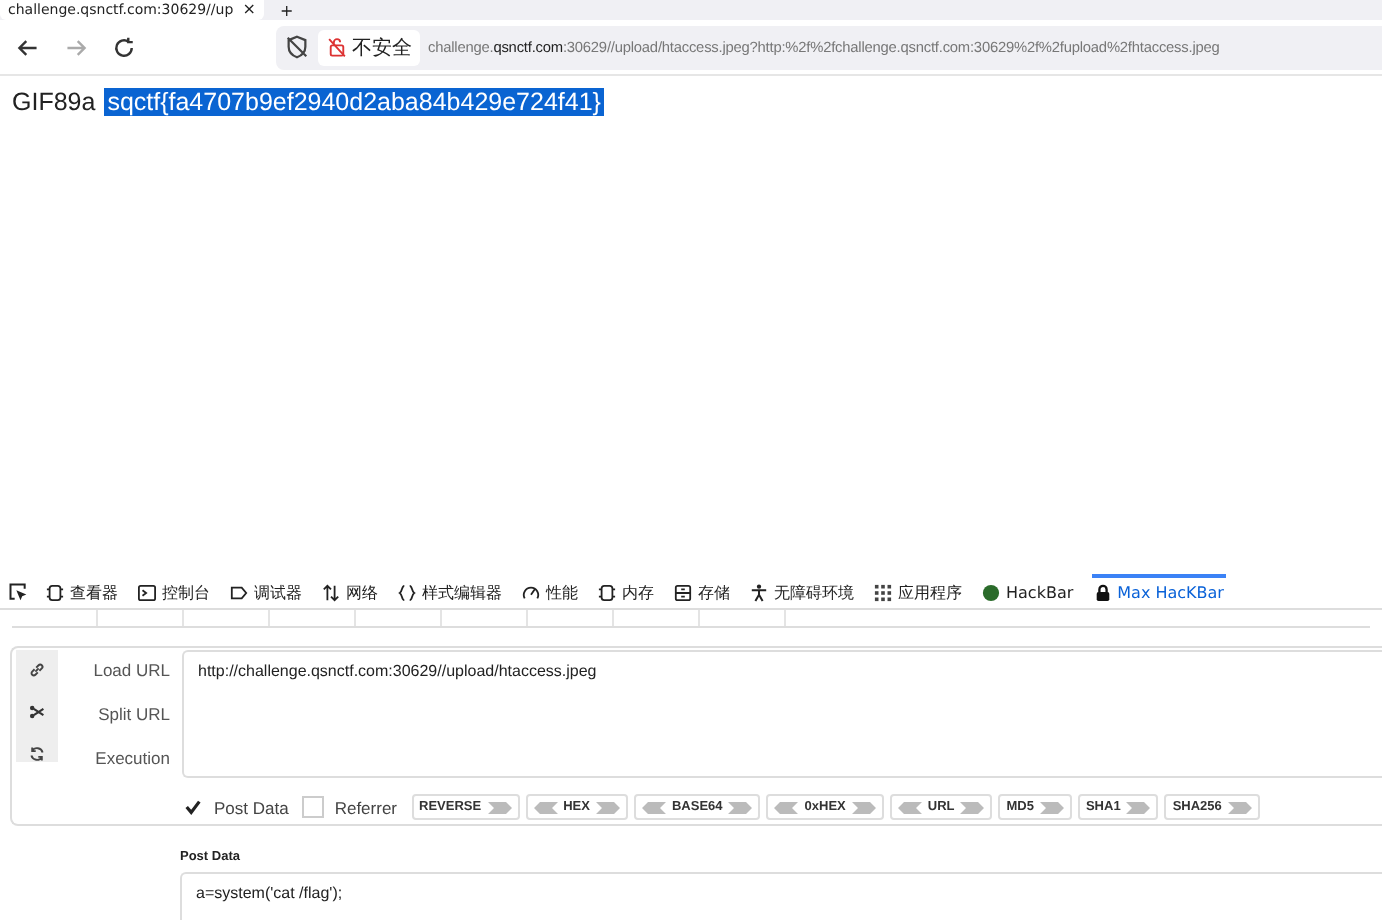  I want to click on grid-icon, so click(883, 593).